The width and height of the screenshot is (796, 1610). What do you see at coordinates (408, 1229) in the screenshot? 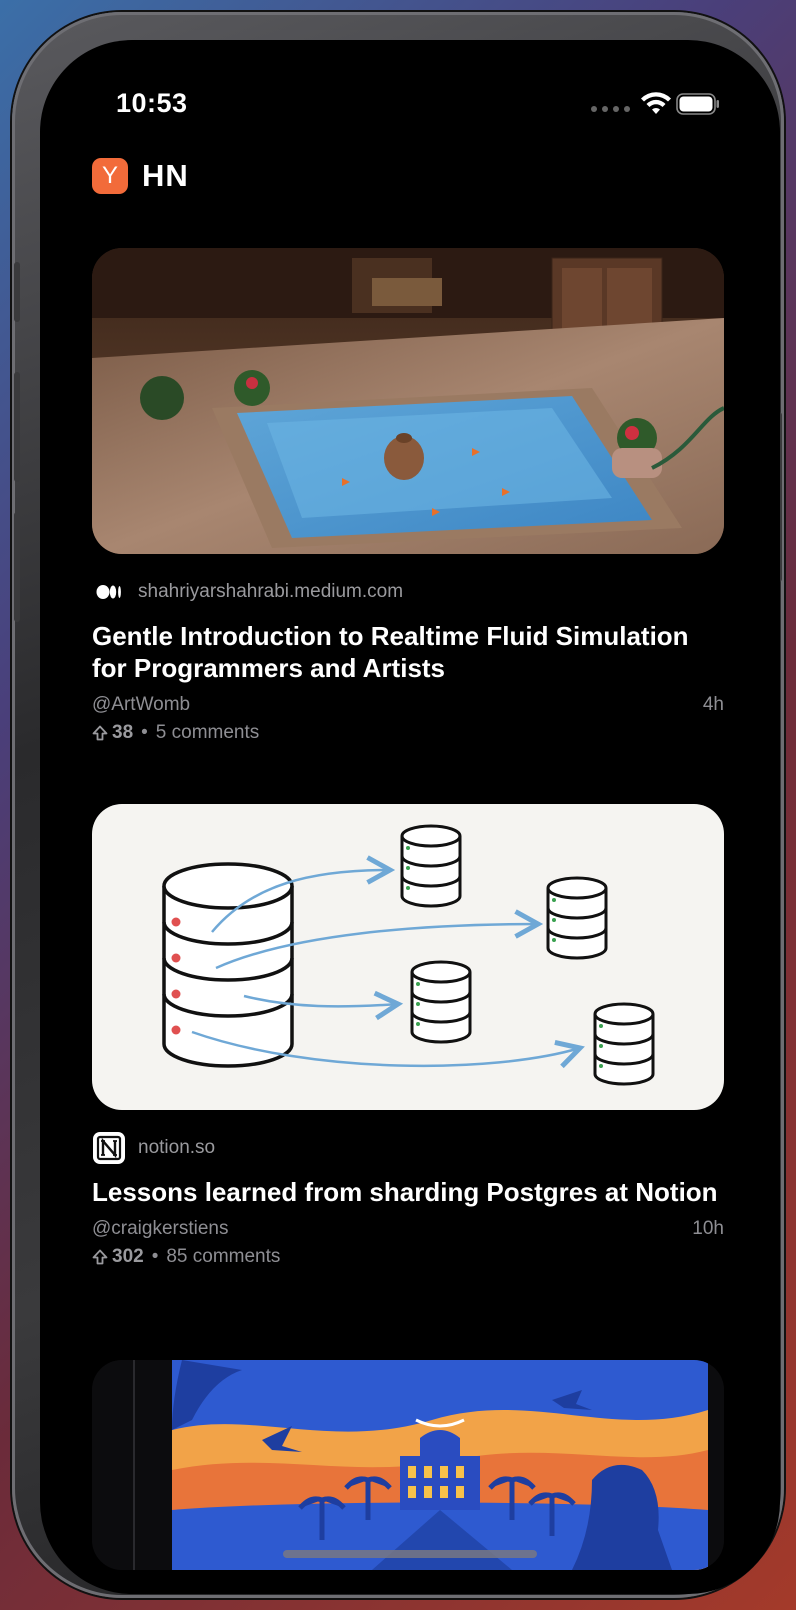
I see `story-meta: @craigkerstiens 10h` at bounding box center [408, 1229].